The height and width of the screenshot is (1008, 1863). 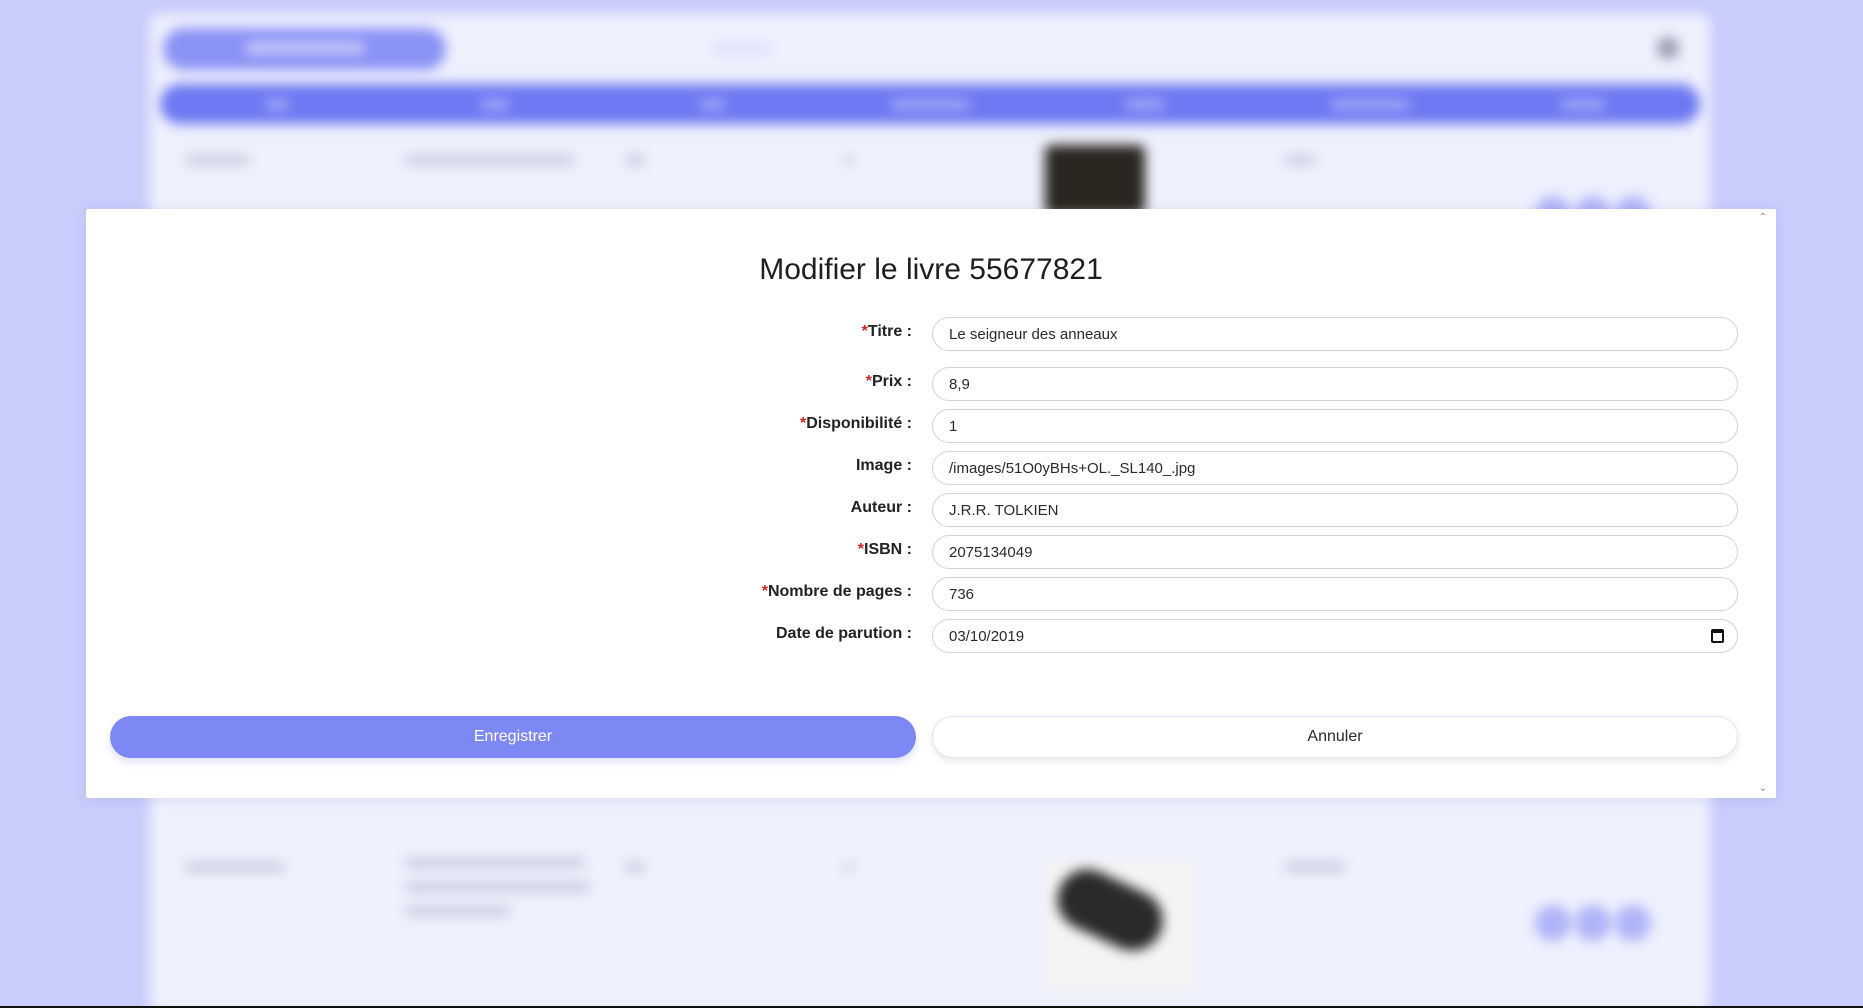 What do you see at coordinates (931, 334) in the screenshot?
I see `form-row-titre: *Titre :` at bounding box center [931, 334].